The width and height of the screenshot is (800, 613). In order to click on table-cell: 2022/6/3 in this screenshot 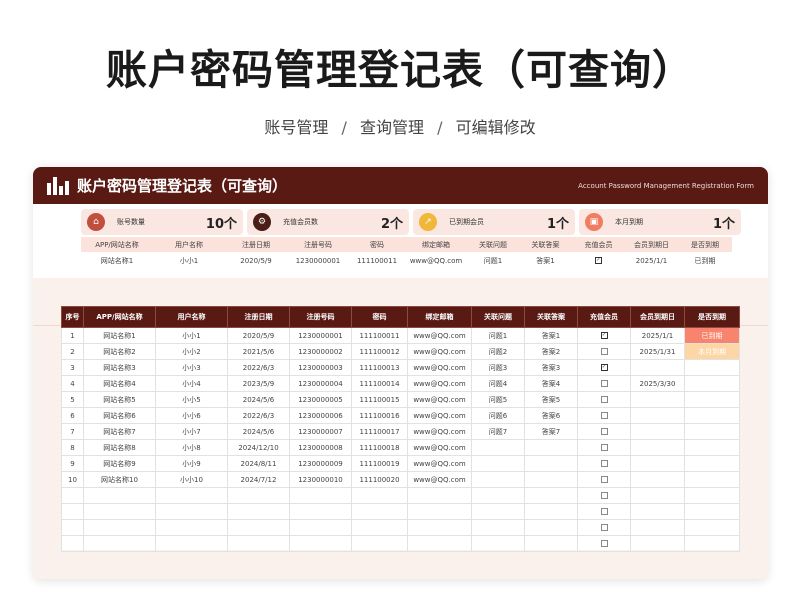, I will do `click(258, 415)`.